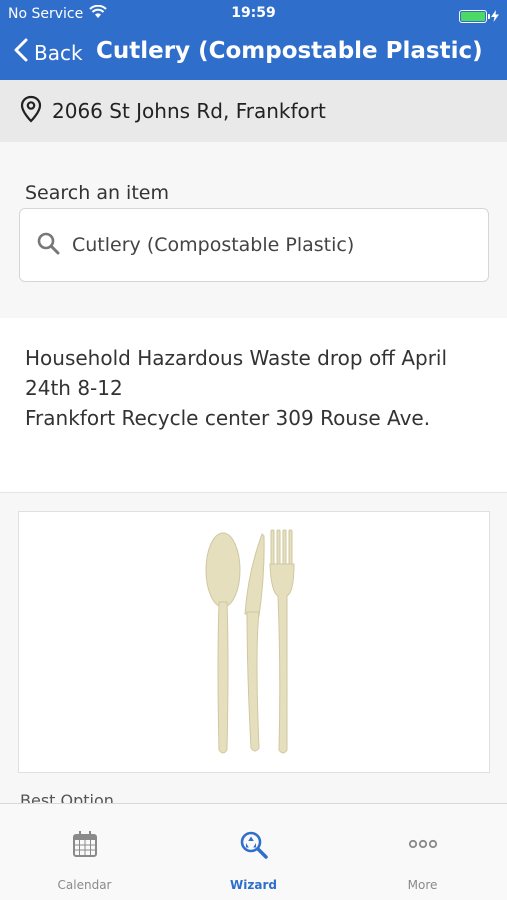 This screenshot has height=900, width=507. I want to click on address-bar: 2066 St Johns Rd, Frankfort, so click(253, 111).